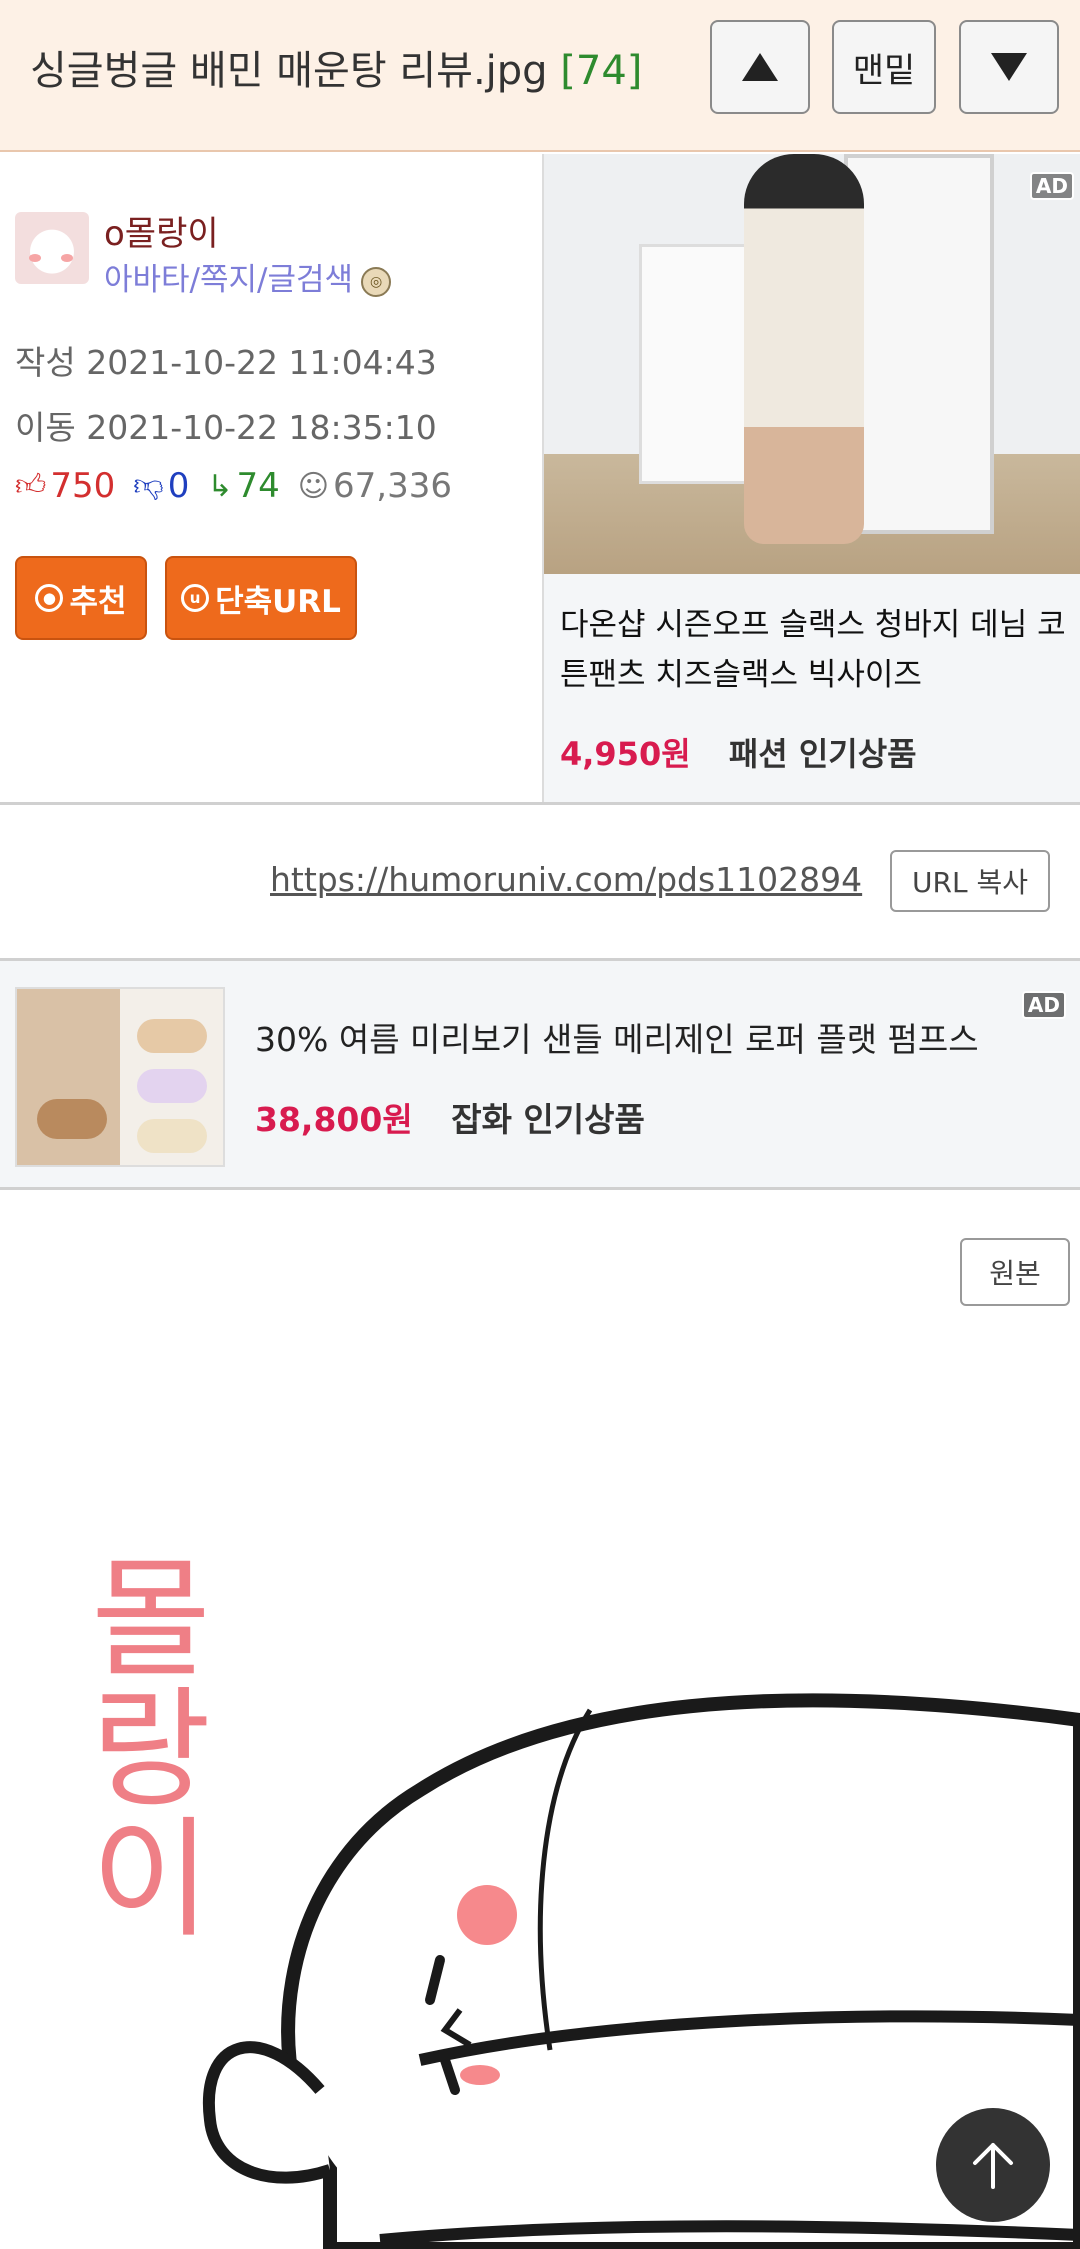  Describe the element at coordinates (49, 598) in the screenshot. I see `target-icon: ●` at that location.